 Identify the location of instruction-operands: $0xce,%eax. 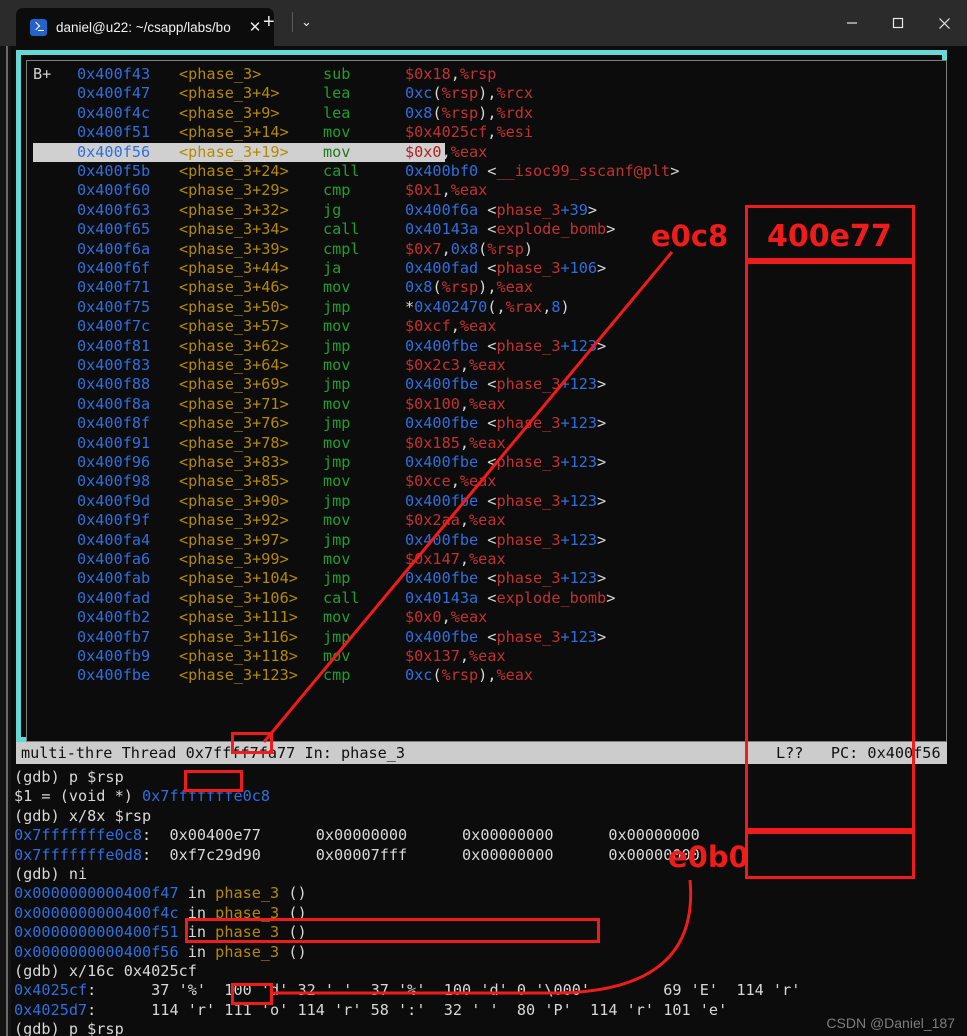
(450, 481).